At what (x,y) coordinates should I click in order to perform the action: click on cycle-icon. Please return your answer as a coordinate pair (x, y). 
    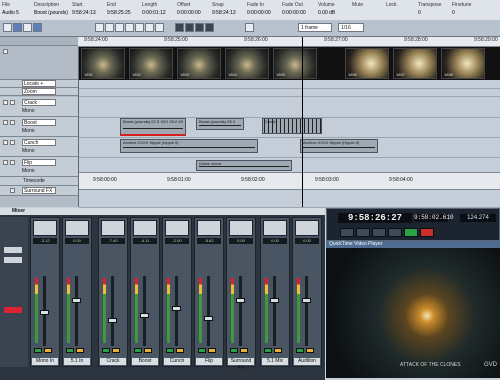
    Looking at the image, I should click on (379, 232).